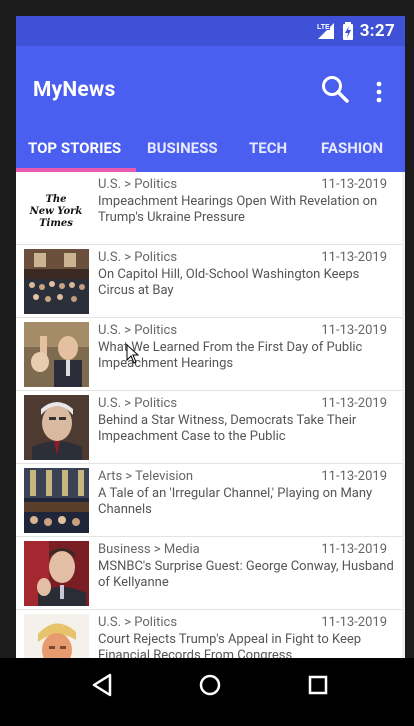 This screenshot has height=726, width=414. What do you see at coordinates (335, 89) in the screenshot?
I see `search-icon` at bounding box center [335, 89].